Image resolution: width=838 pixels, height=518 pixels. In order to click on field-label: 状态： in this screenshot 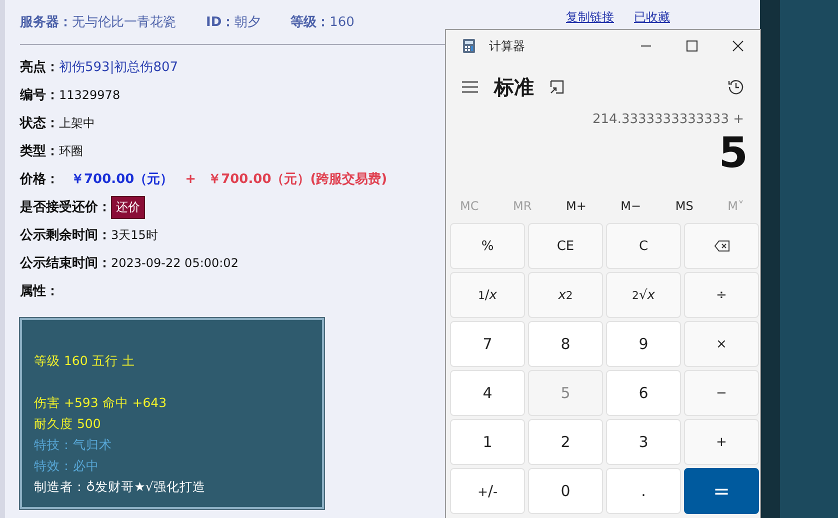, I will do `click(39, 123)`.